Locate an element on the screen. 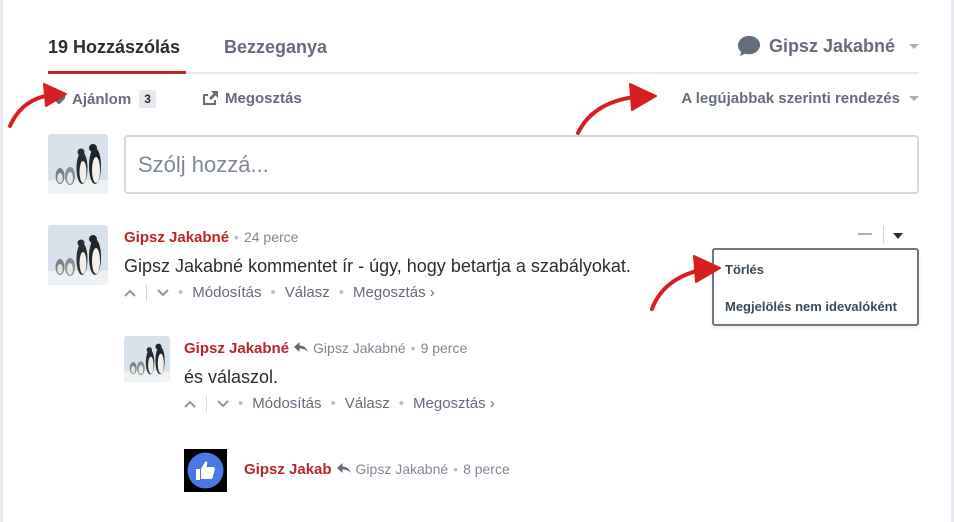  tab-community: Bezzeganya is located at coordinates (275, 47).